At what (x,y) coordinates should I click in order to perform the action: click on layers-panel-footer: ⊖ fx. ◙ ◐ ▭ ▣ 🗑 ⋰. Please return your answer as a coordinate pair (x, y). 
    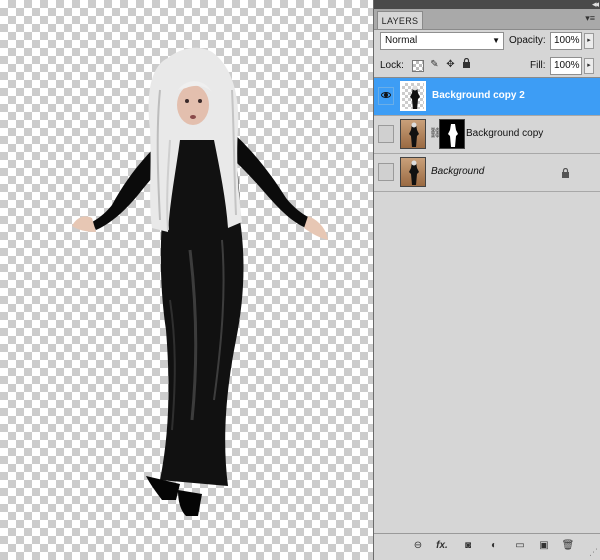
    Looking at the image, I should click on (487, 546).